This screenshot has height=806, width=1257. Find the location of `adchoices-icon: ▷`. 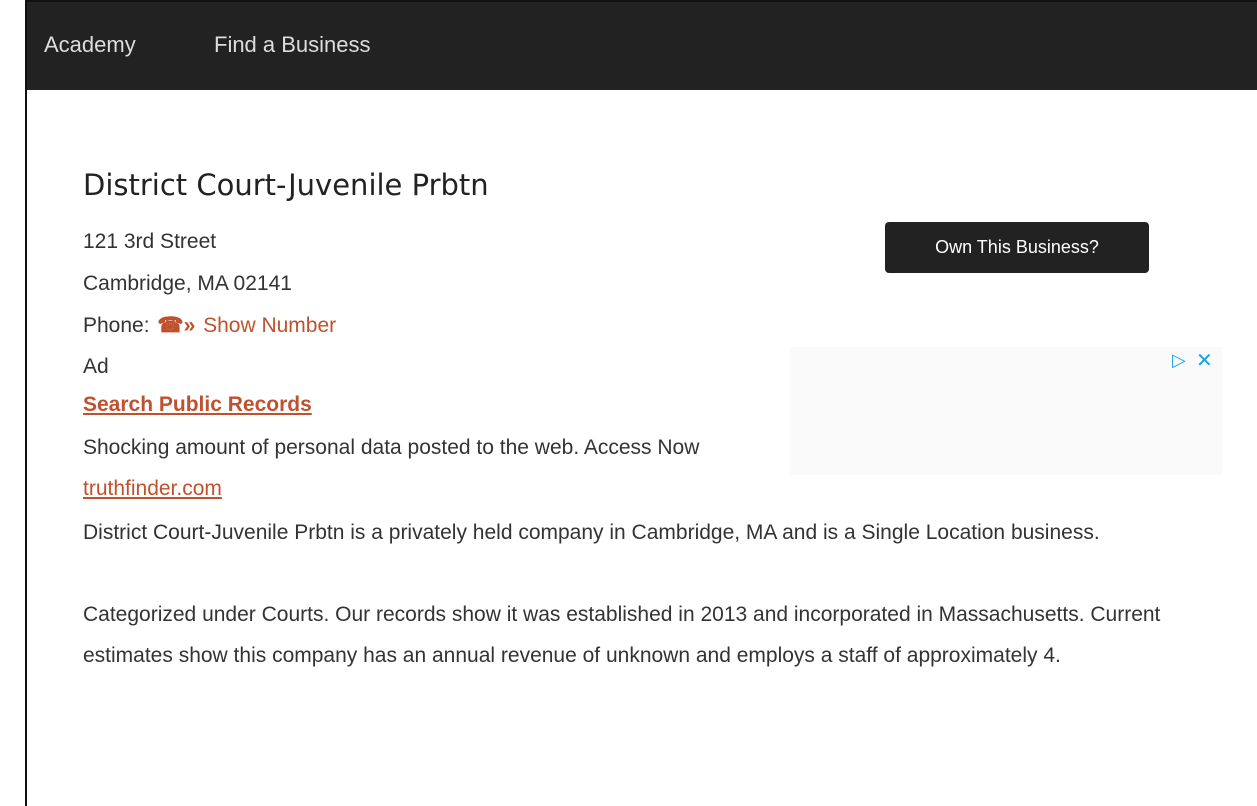

adchoices-icon: ▷ is located at coordinates (1179, 360).